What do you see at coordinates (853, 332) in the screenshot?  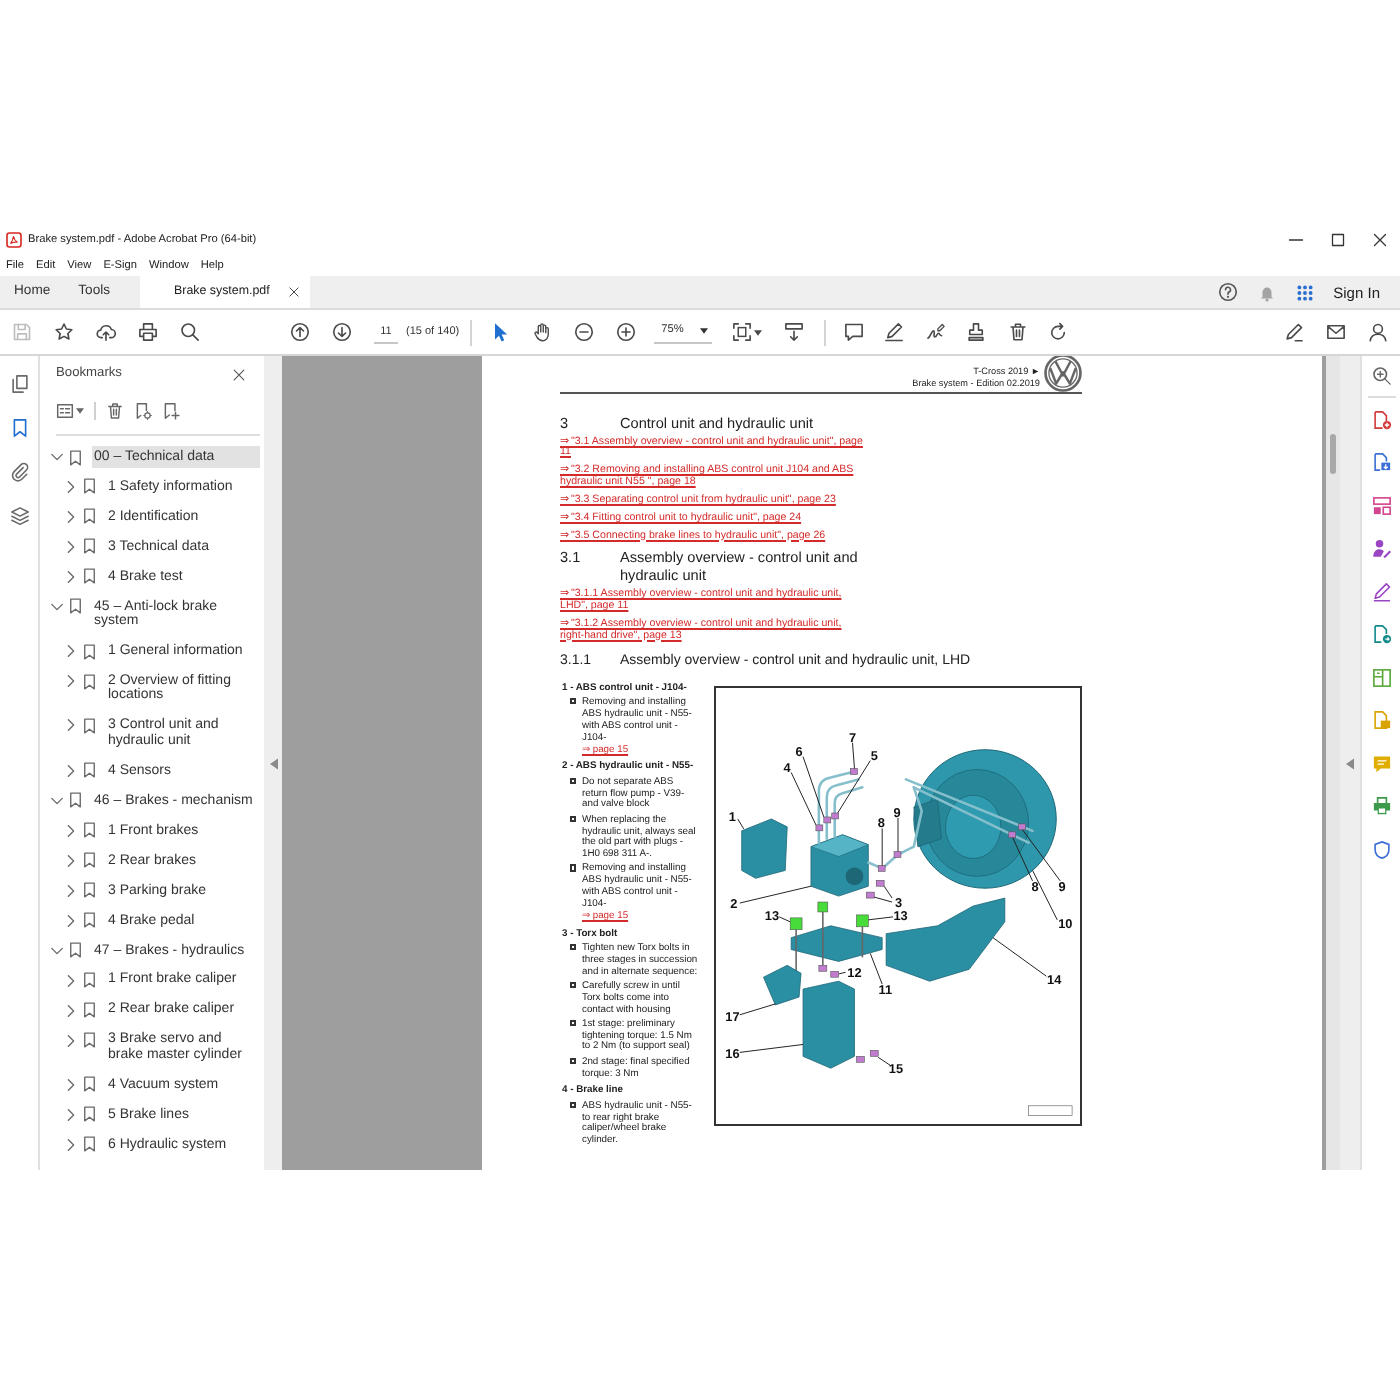 I see `comment-icon` at bounding box center [853, 332].